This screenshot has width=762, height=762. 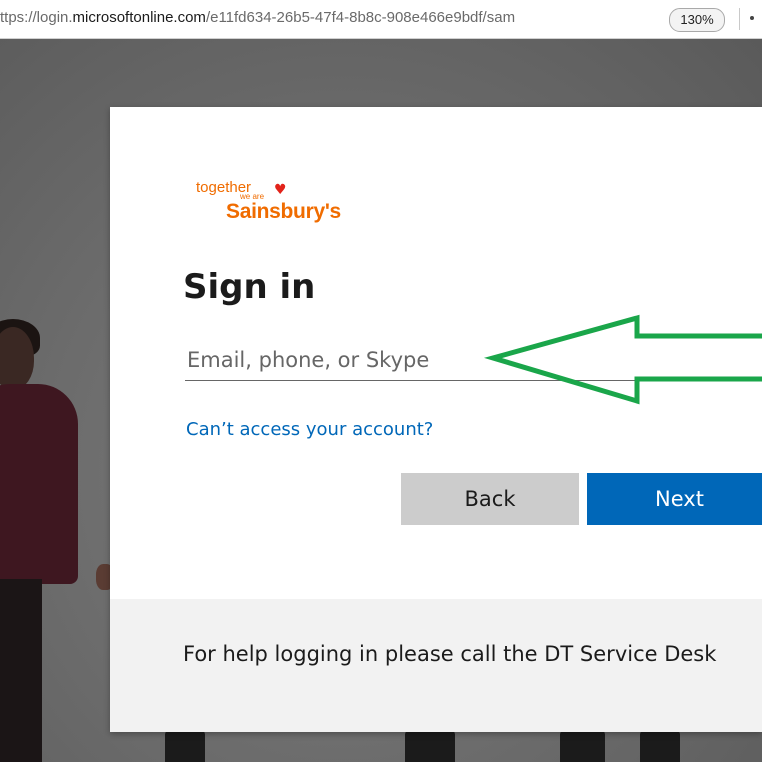 What do you see at coordinates (36, 17) in the screenshot?
I see `url-prefix: ttps://login.` at bounding box center [36, 17].